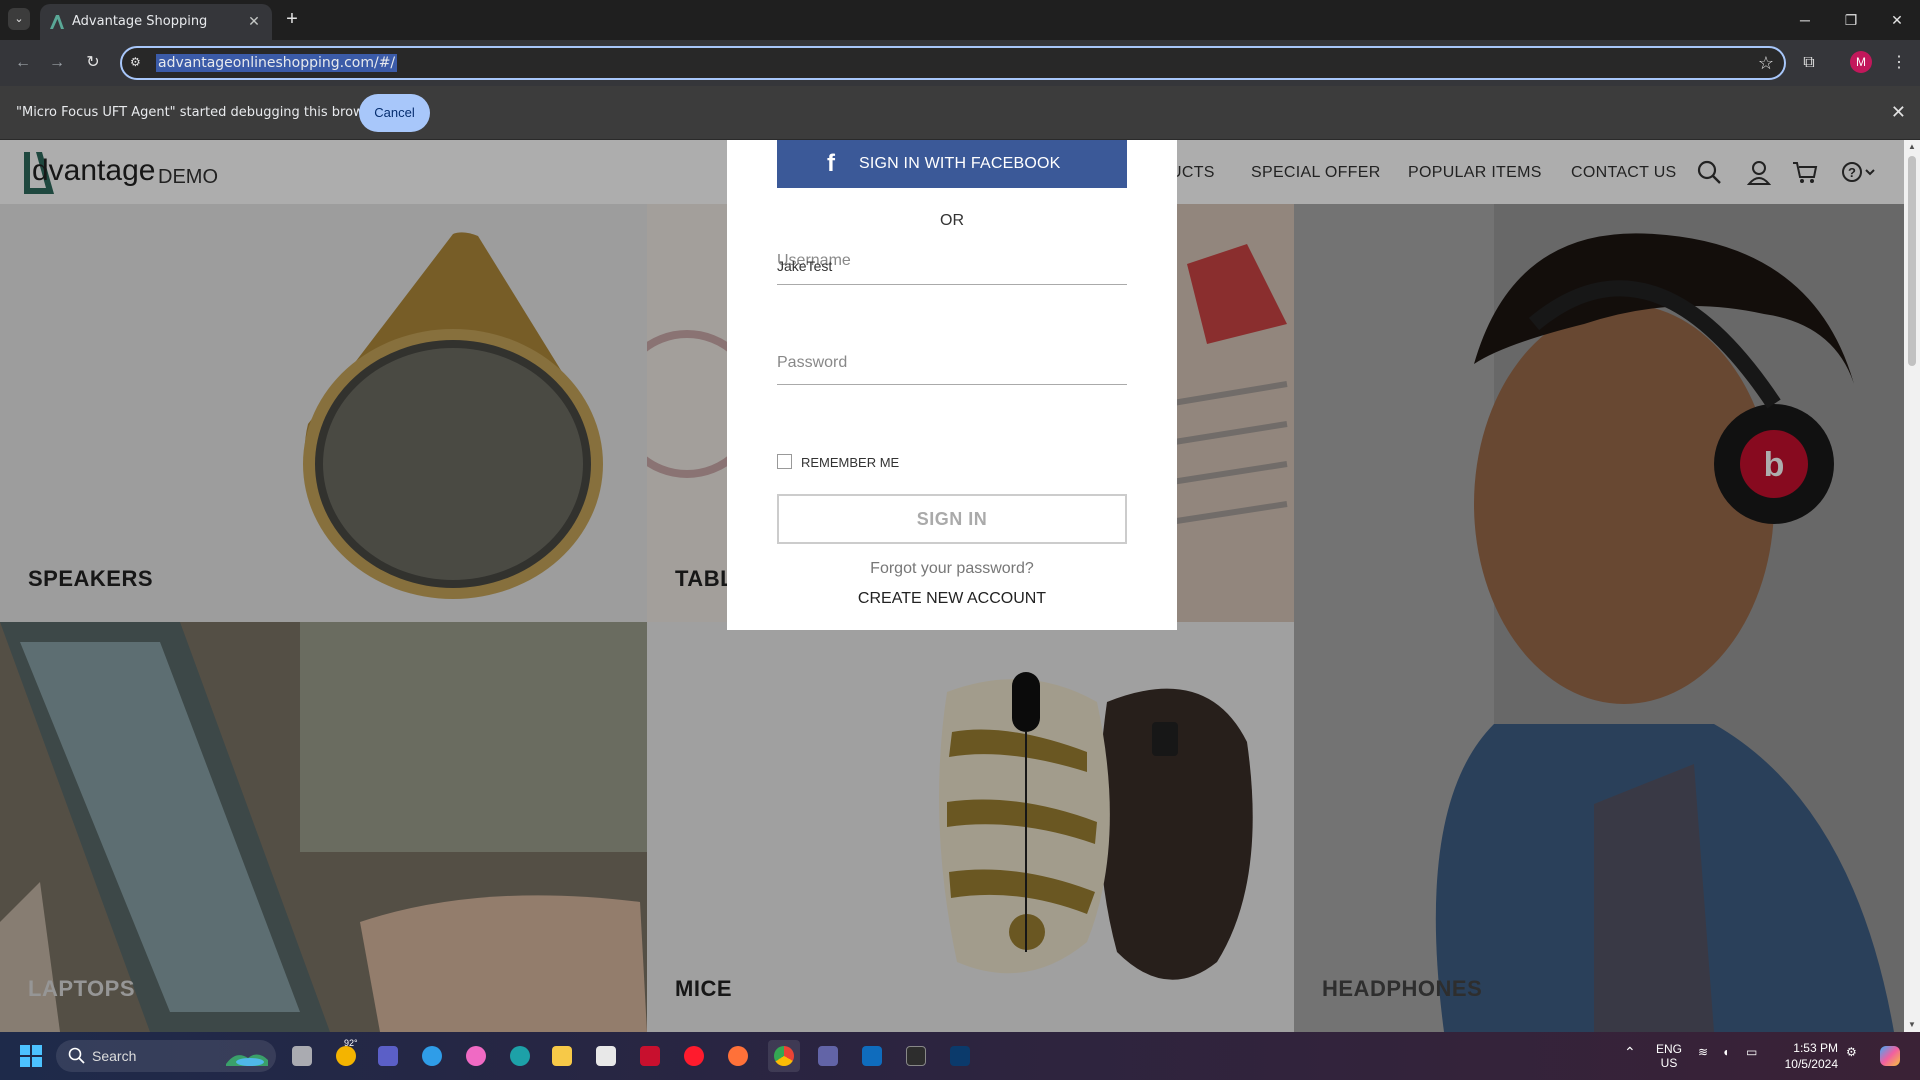 This screenshot has height=1080, width=1920. Describe the element at coordinates (346, 1055) in the screenshot. I see `weather-widget-icon: 92°` at that location.